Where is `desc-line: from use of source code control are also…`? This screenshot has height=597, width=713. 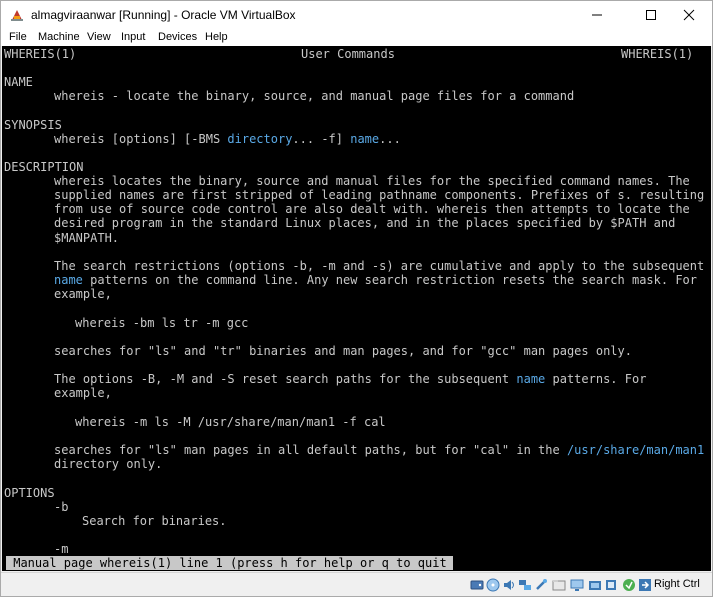 desc-line: from use of source code control are also… is located at coordinates (372, 209).